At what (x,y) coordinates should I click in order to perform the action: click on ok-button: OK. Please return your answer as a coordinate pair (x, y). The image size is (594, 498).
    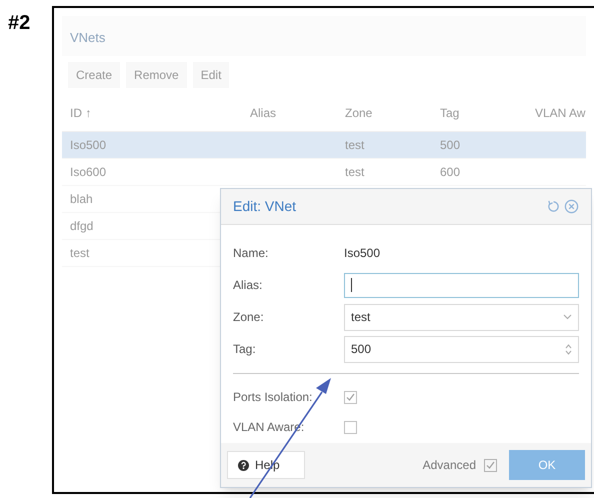
    Looking at the image, I should click on (547, 465).